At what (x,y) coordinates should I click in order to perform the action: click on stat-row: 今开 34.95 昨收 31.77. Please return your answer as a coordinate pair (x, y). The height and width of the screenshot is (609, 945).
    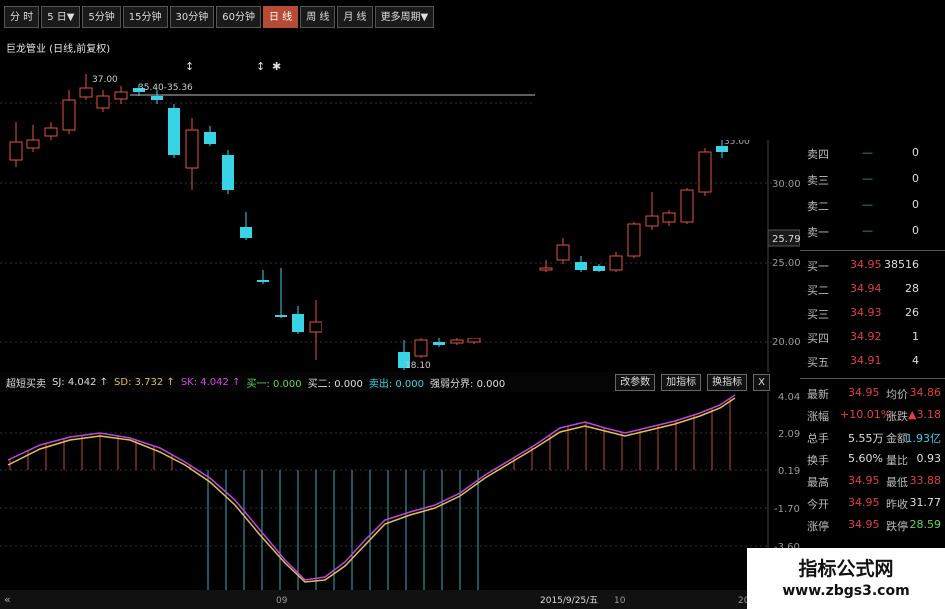
    Looking at the image, I should click on (874, 503).